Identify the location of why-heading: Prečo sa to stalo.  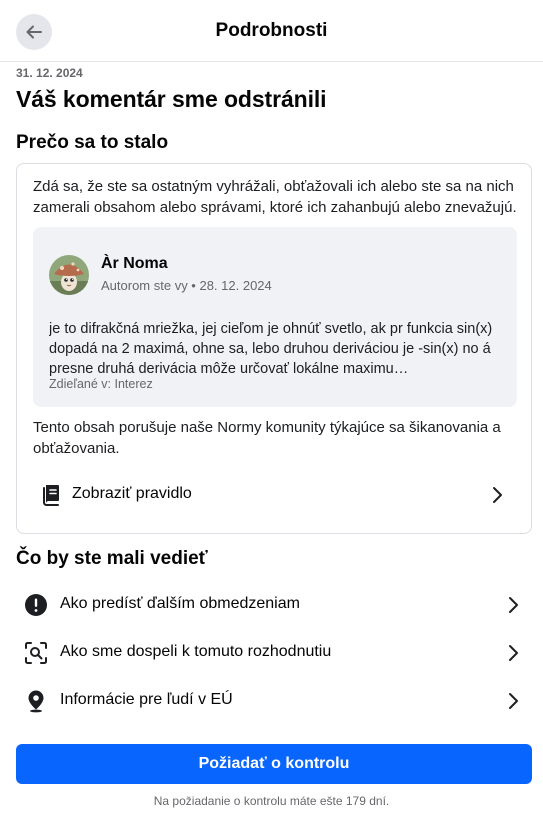
(92, 142).